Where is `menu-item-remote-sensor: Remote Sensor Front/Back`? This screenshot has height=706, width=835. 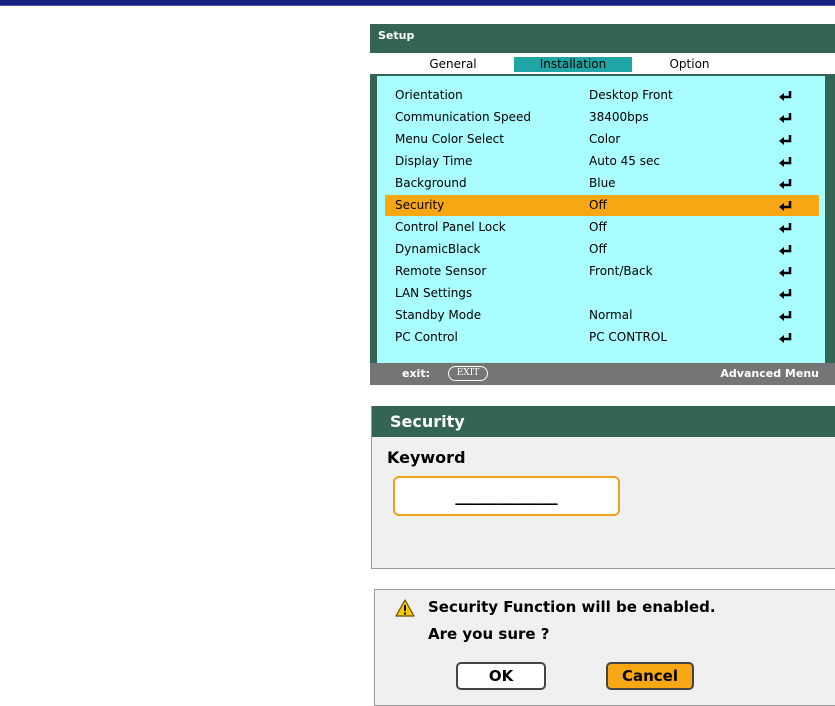 menu-item-remote-sensor: Remote Sensor Front/Back is located at coordinates (602, 271).